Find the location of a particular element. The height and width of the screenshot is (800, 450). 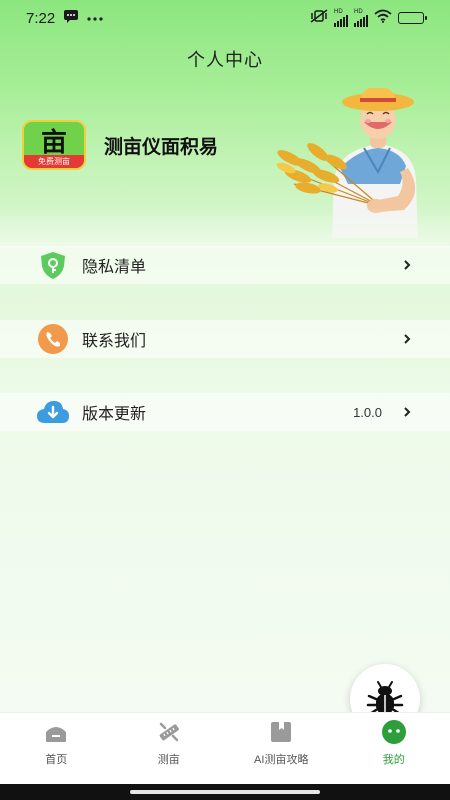

home-indicator is located at coordinates (225, 792).